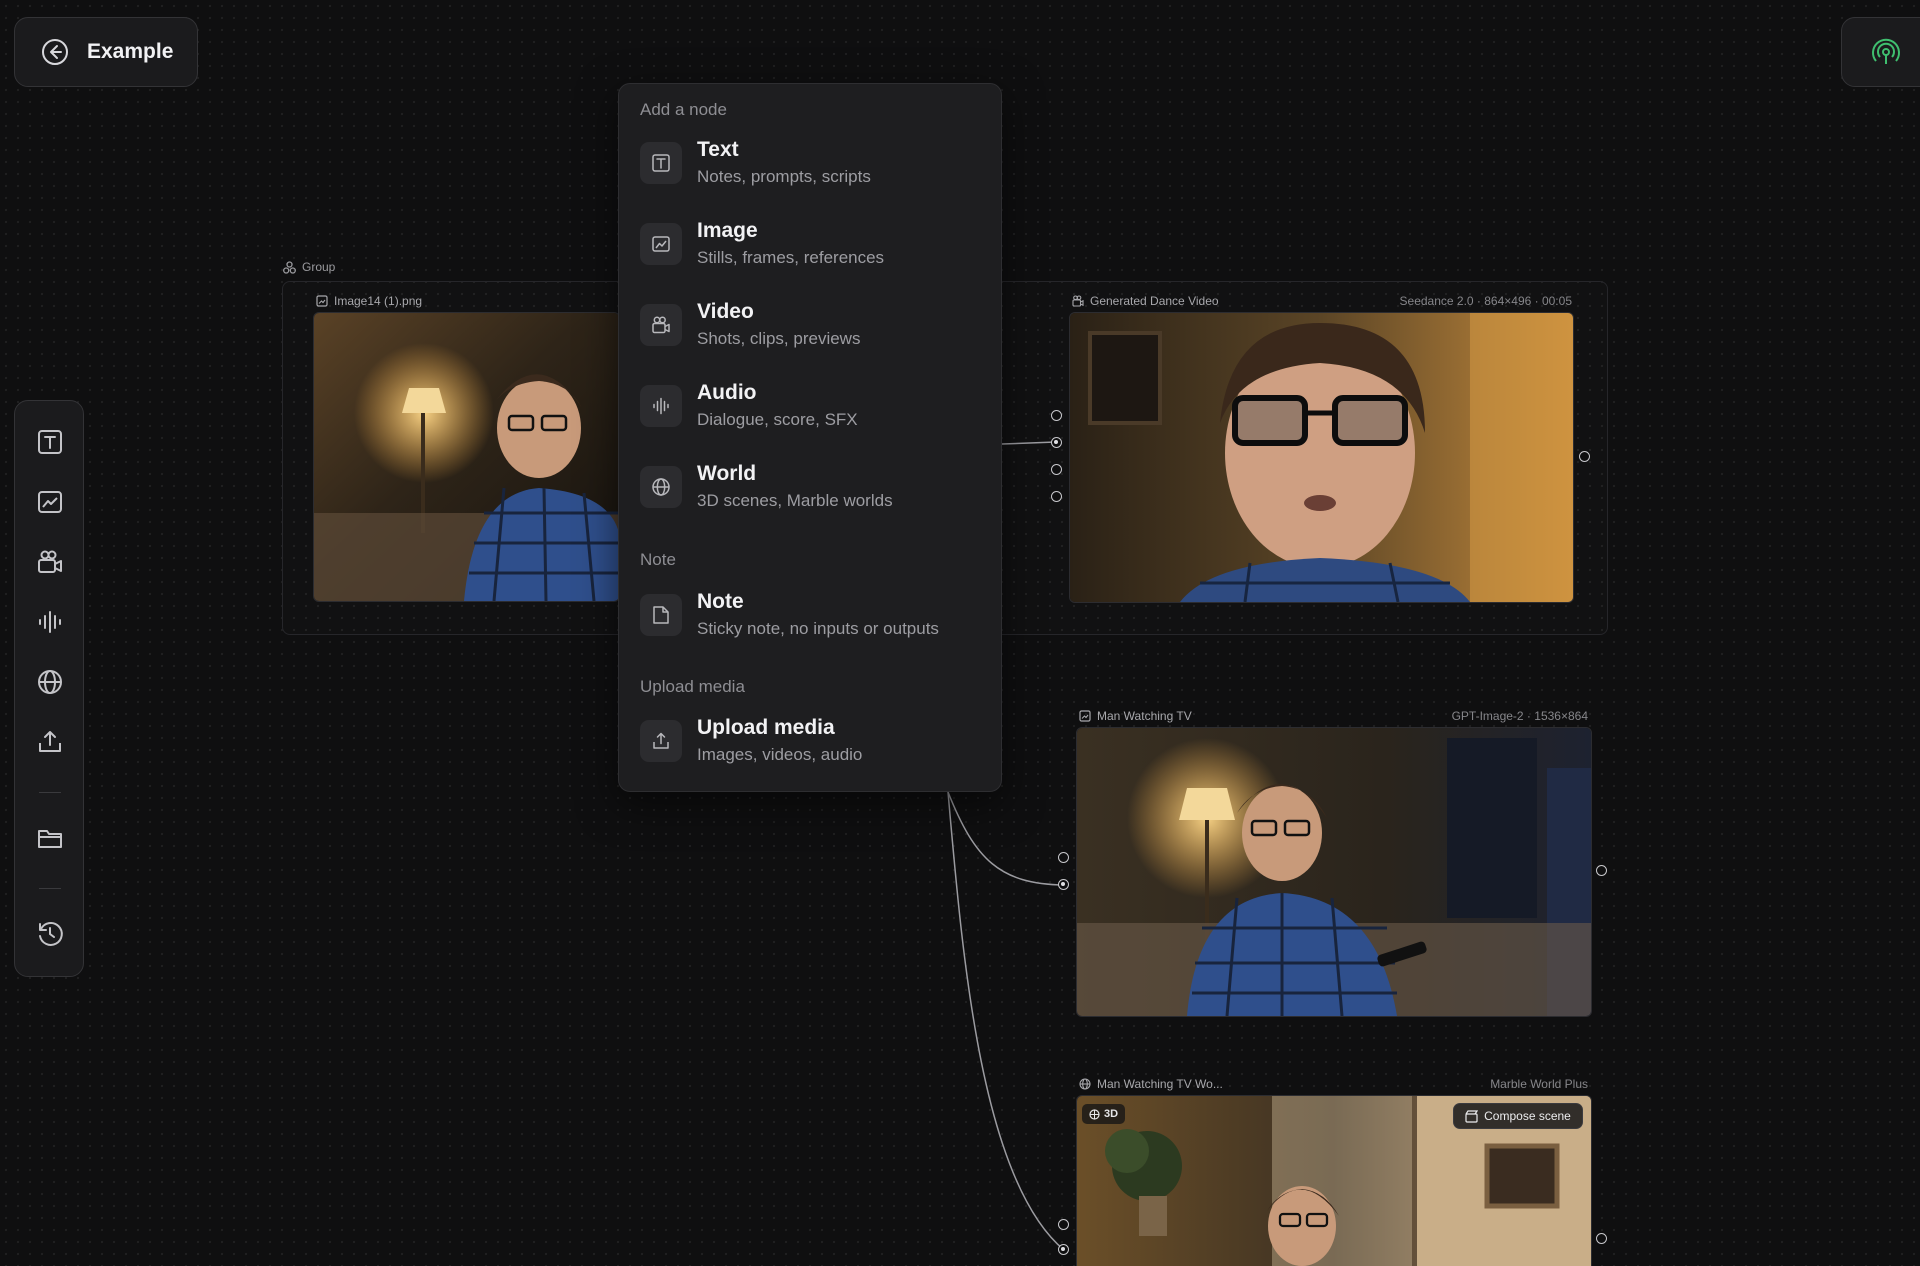 Image resolution: width=1920 pixels, height=1266 pixels. Describe the element at coordinates (378, 301) in the screenshot. I see `source-image-filename: Image14 (1).png` at that location.